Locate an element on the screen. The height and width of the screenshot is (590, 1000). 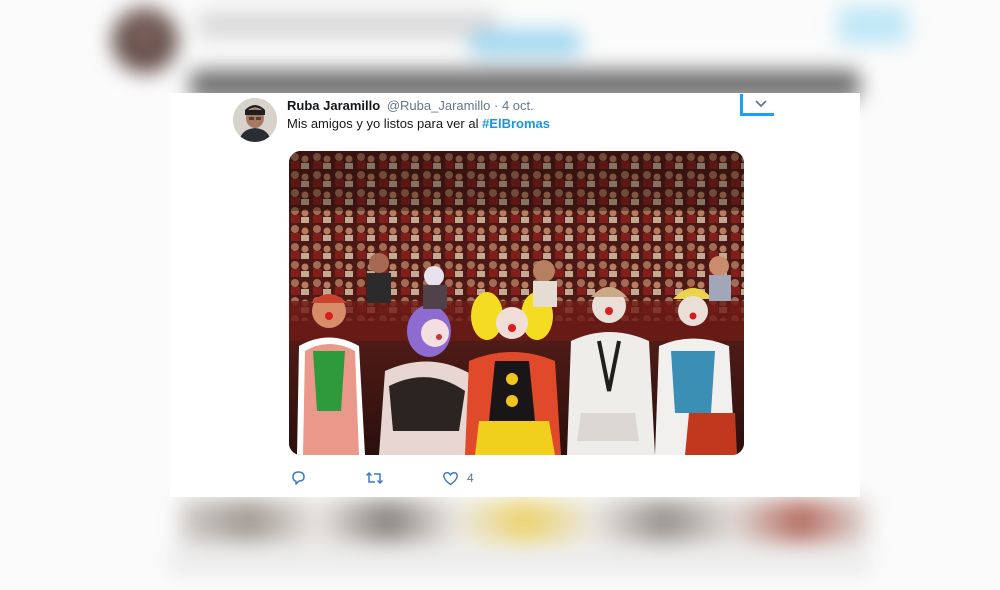
tweet-date: 4 oct. is located at coordinates (518, 105).